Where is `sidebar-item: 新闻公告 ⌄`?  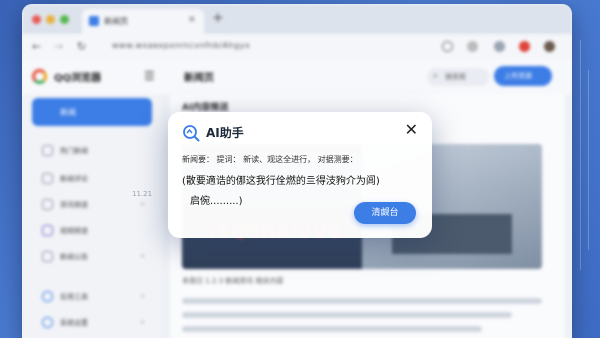 sidebar-item: 新闻公告 ⌄ is located at coordinates (92, 257).